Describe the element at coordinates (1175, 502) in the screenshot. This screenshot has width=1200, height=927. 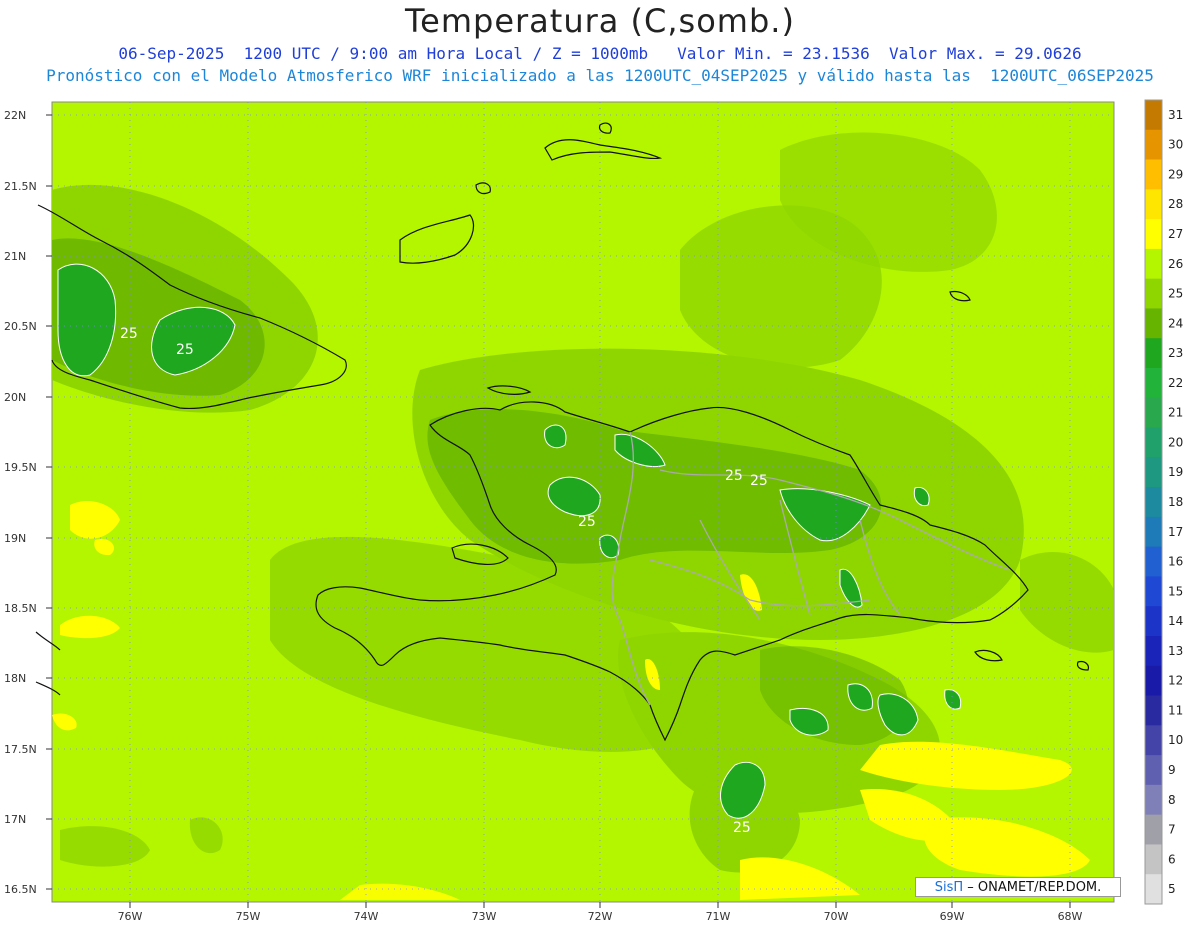
I see `colorbar-label: 18` at that location.